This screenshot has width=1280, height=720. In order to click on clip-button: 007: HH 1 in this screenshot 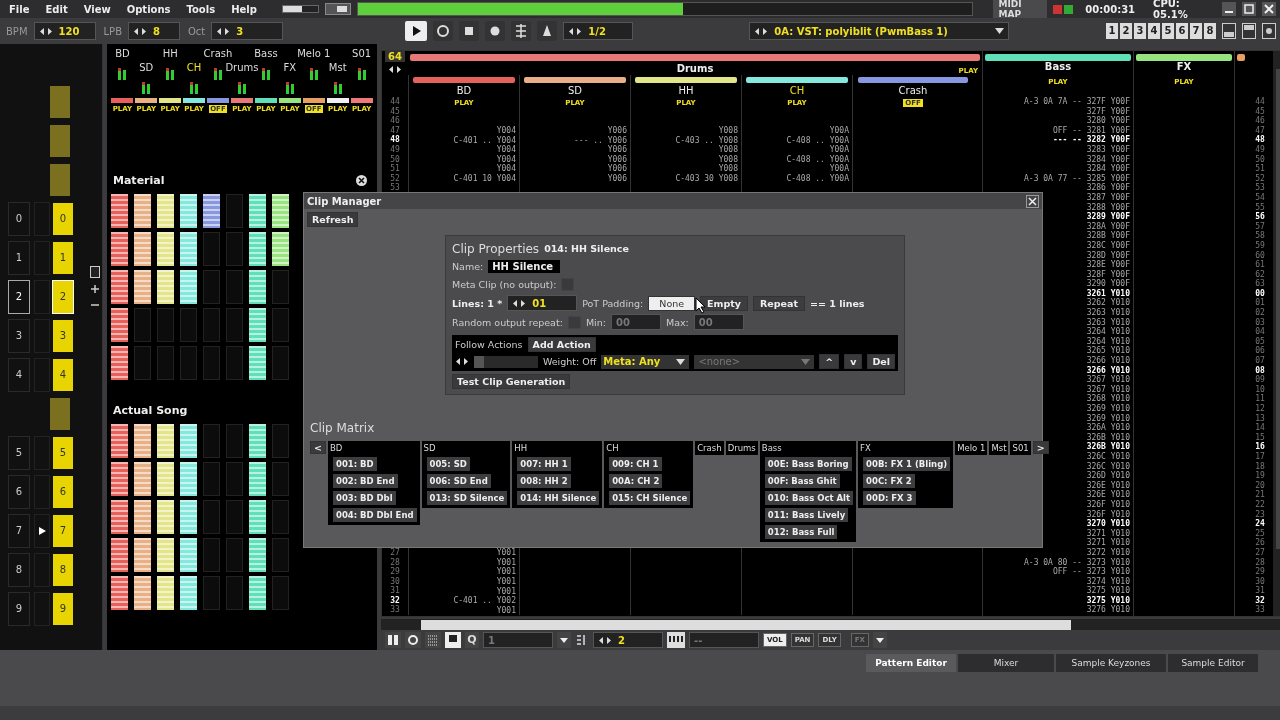, I will do `click(544, 464)`.